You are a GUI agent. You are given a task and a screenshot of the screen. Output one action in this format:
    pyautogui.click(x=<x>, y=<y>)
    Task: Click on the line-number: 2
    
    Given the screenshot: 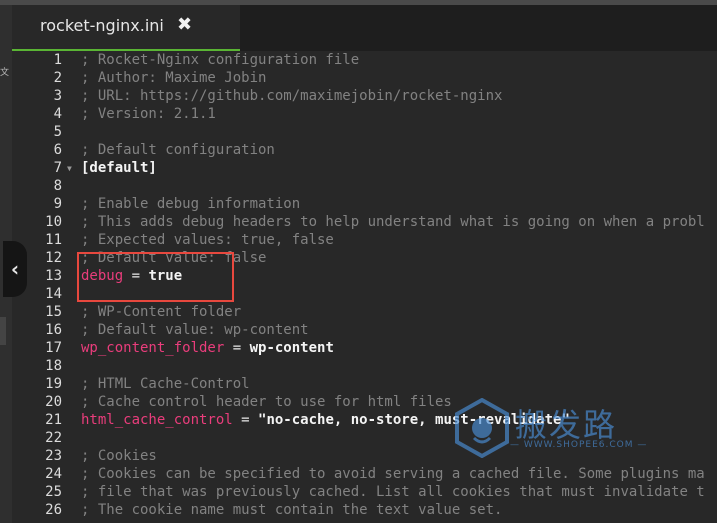 What is the action you would take?
    pyautogui.click(x=57, y=78)
    